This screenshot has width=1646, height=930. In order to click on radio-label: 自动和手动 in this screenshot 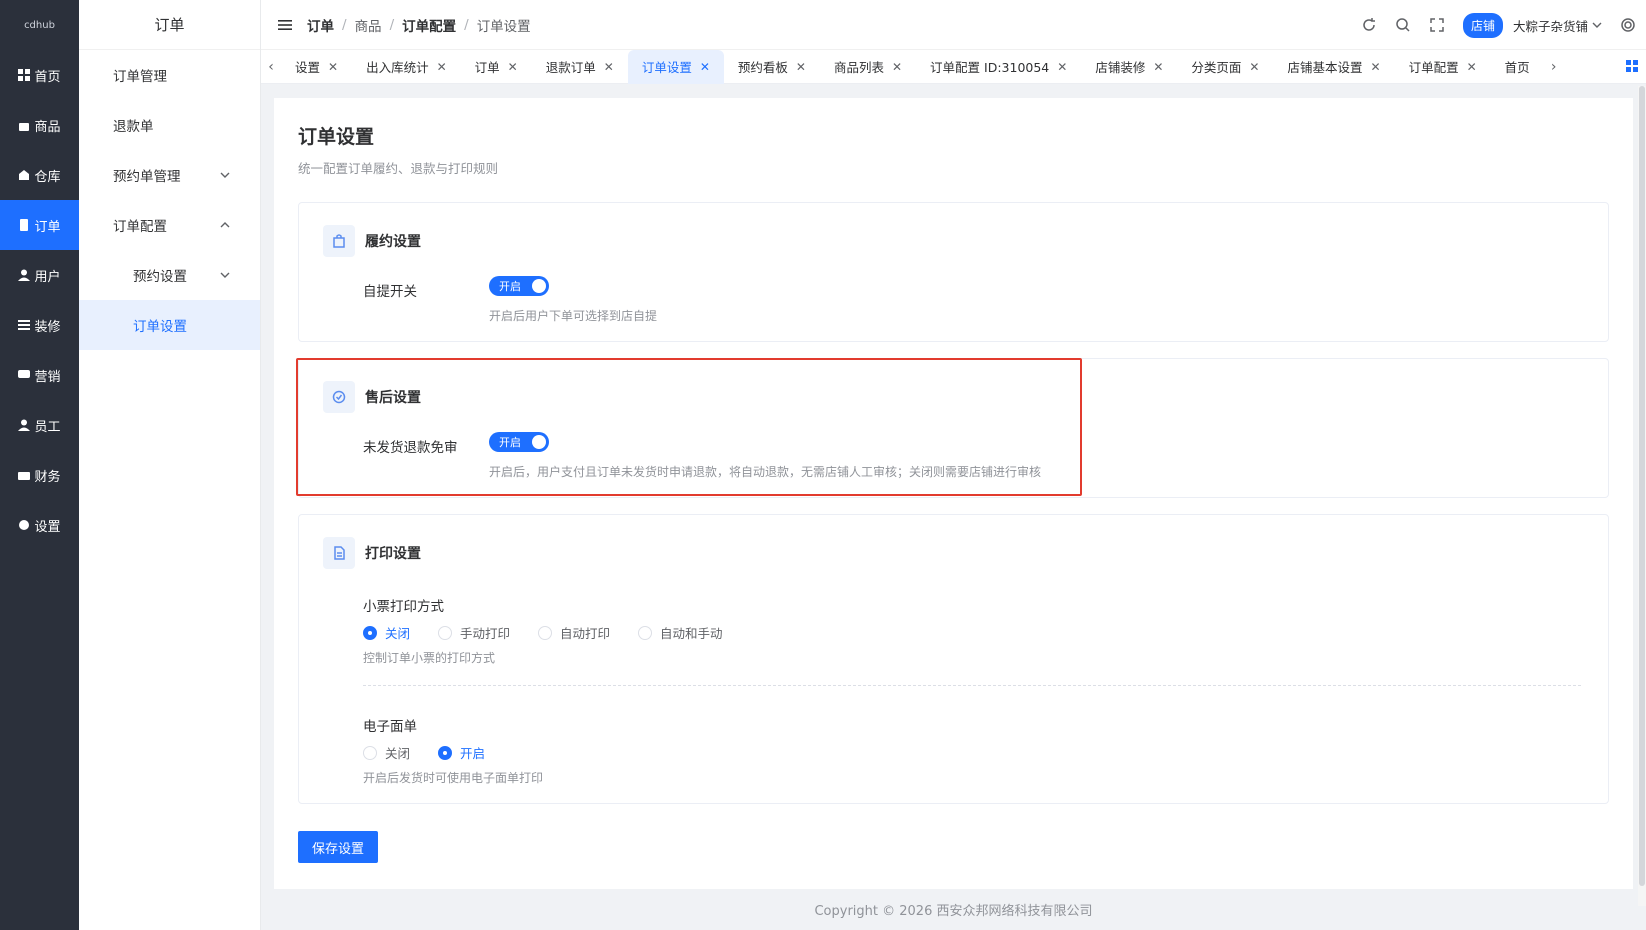, I will do `click(691, 633)`.